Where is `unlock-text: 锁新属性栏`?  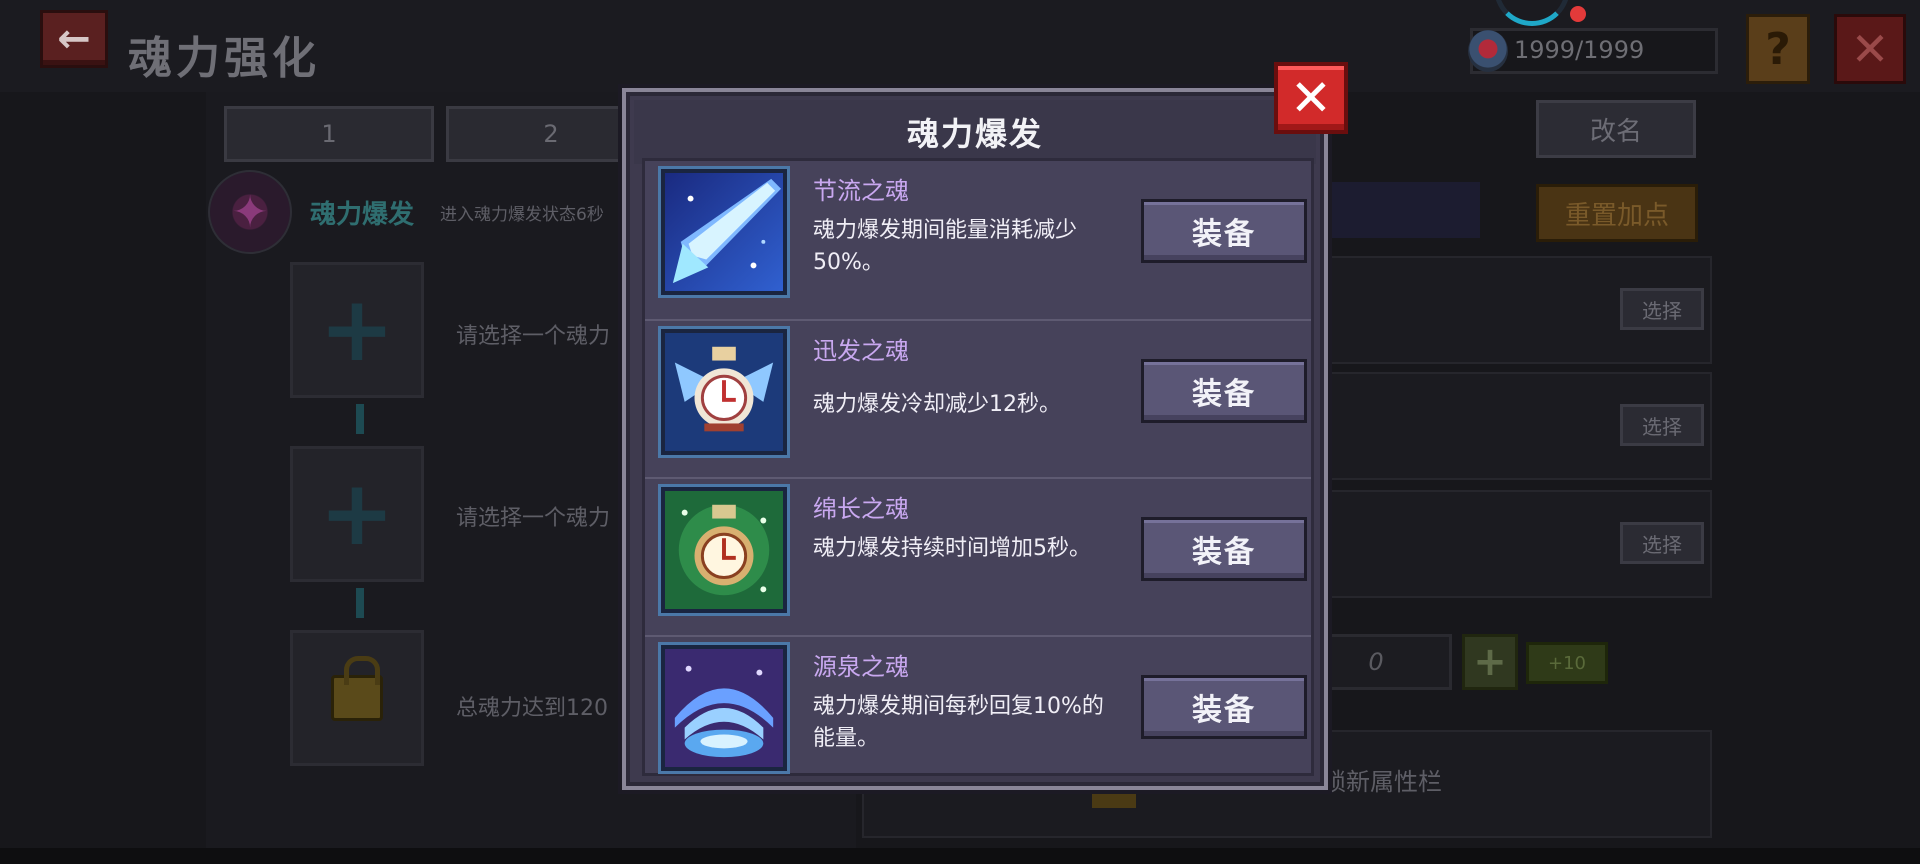
unlock-text: 锁新属性栏 is located at coordinates (1382, 782).